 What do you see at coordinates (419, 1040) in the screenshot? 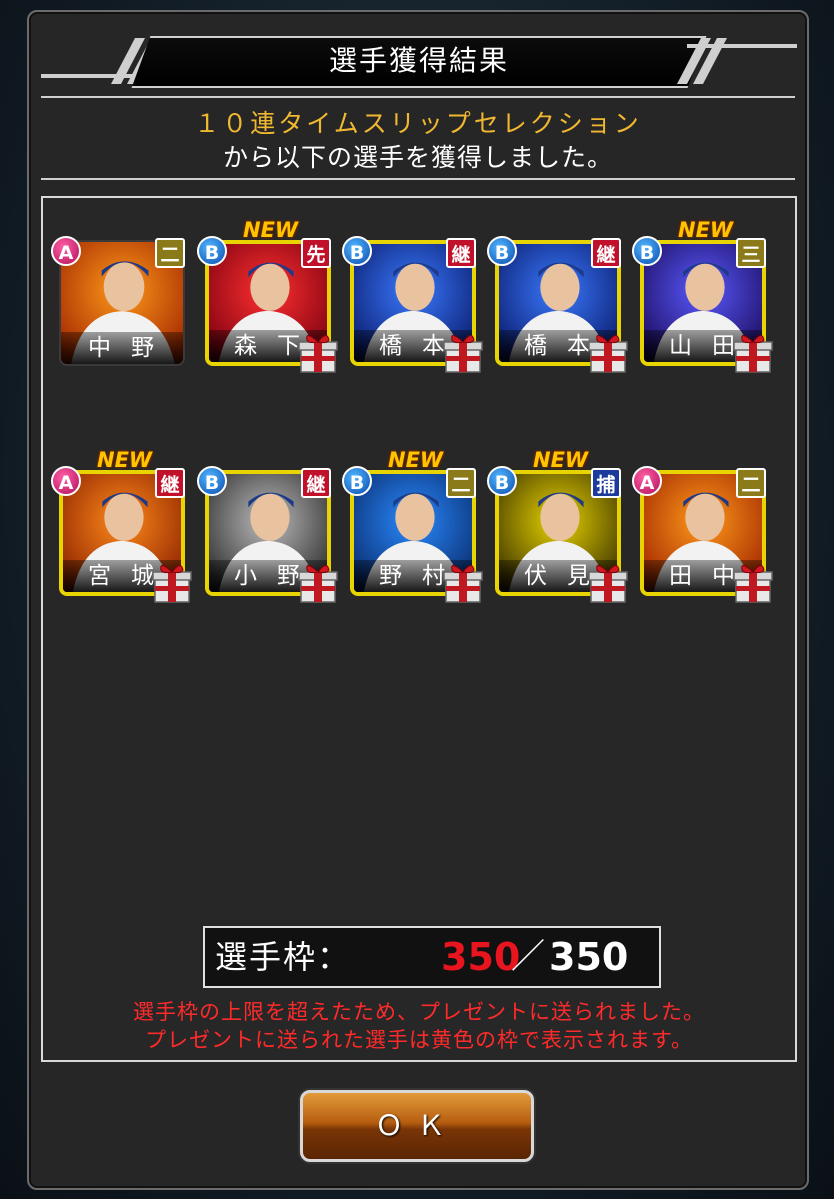
I see `warning-line-2: プレゼントに送られた選手は黄色の枠で表示されます。` at bounding box center [419, 1040].